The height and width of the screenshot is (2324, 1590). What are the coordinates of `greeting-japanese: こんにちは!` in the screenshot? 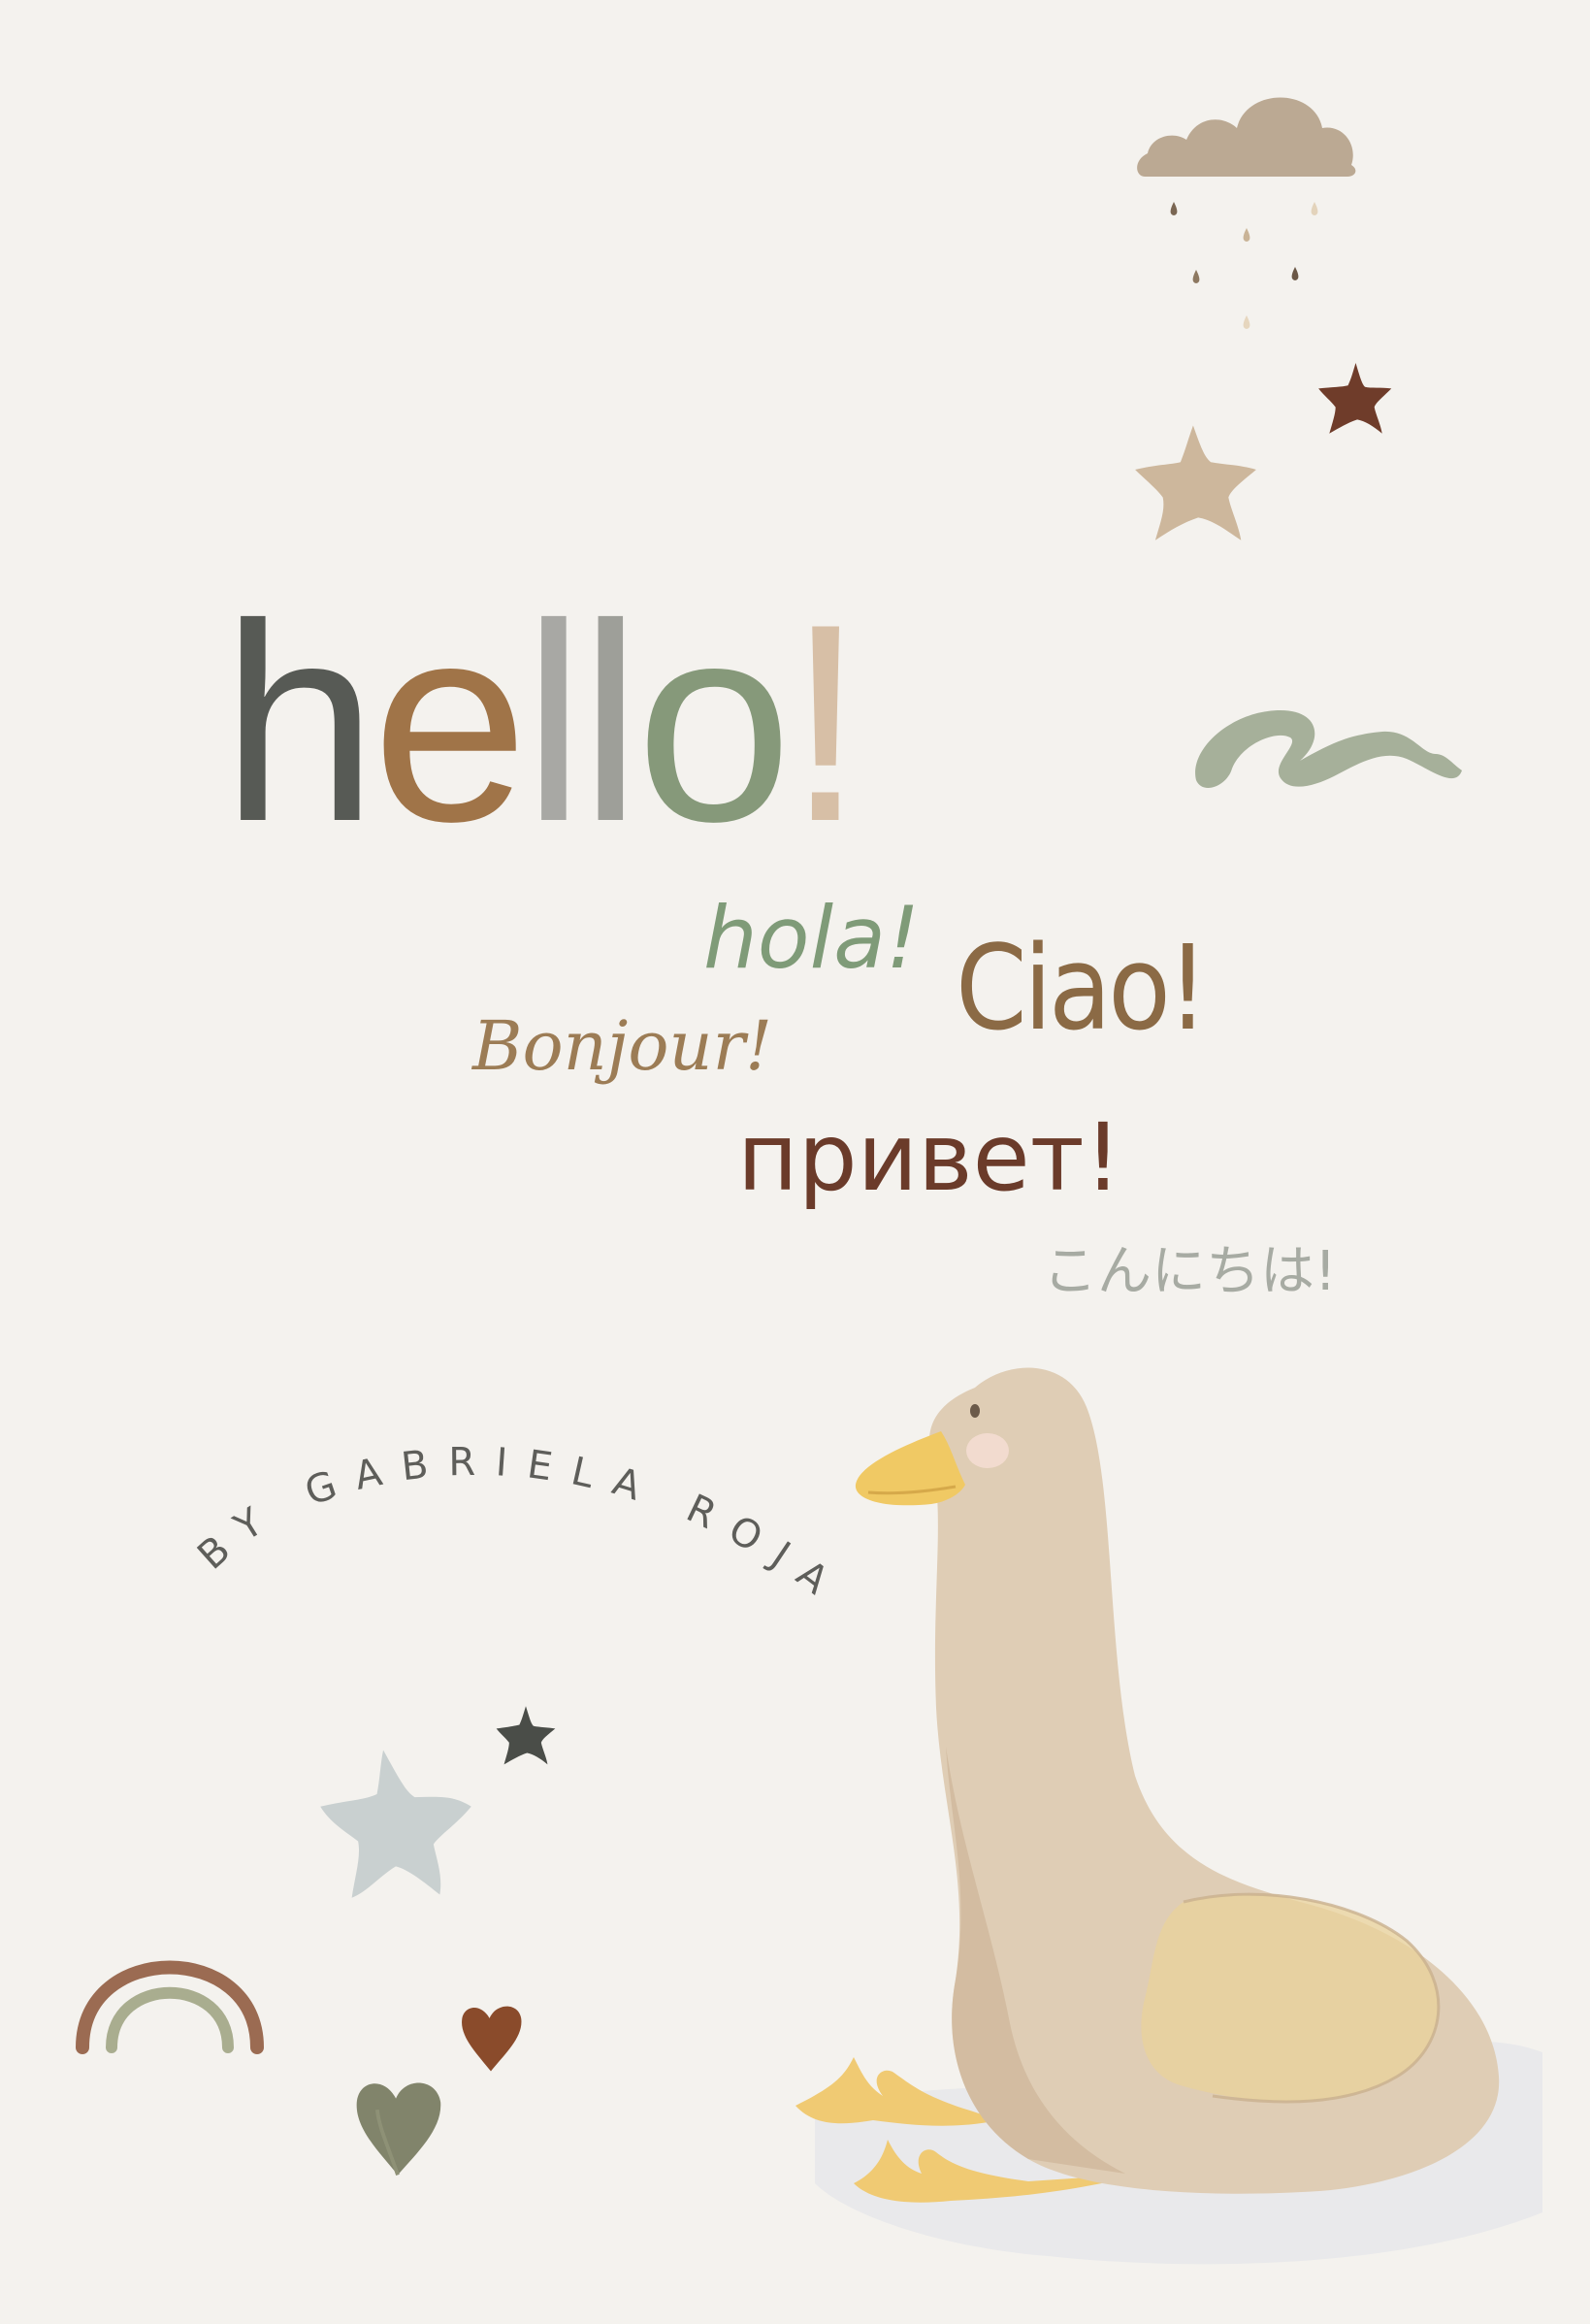 It's located at (1190, 1271).